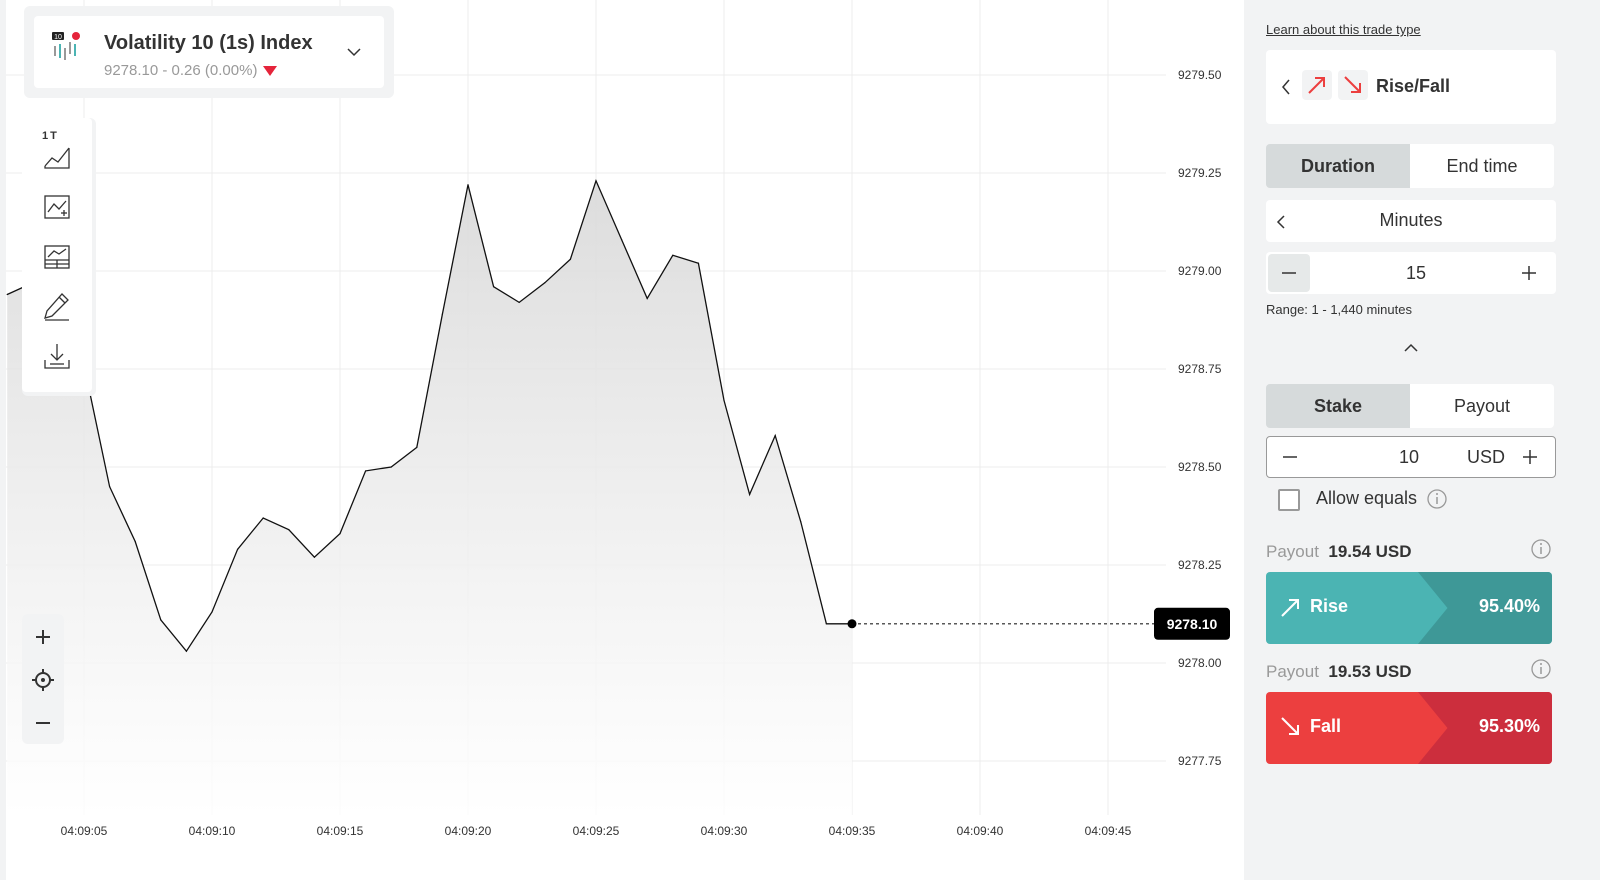 This screenshot has height=880, width=1600. Describe the element at coordinates (354, 52) in the screenshot. I see `chevron-down-icon` at that location.